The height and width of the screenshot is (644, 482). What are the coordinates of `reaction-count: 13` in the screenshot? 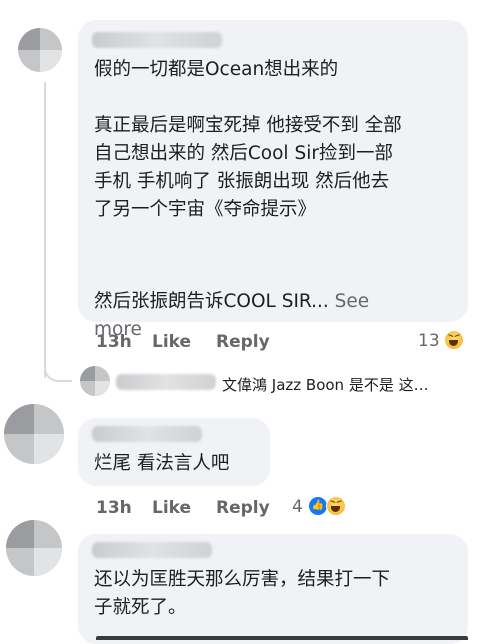 It's located at (429, 341).